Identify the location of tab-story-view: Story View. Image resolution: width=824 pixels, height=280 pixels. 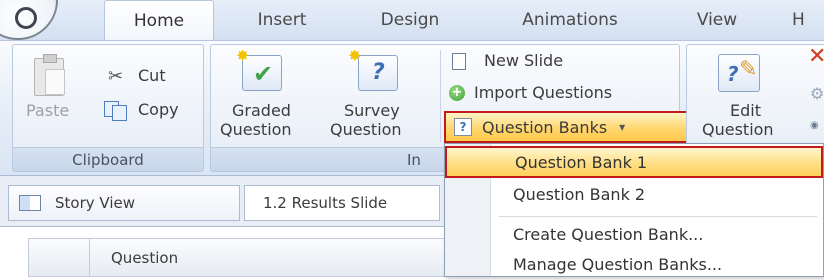
(124, 203).